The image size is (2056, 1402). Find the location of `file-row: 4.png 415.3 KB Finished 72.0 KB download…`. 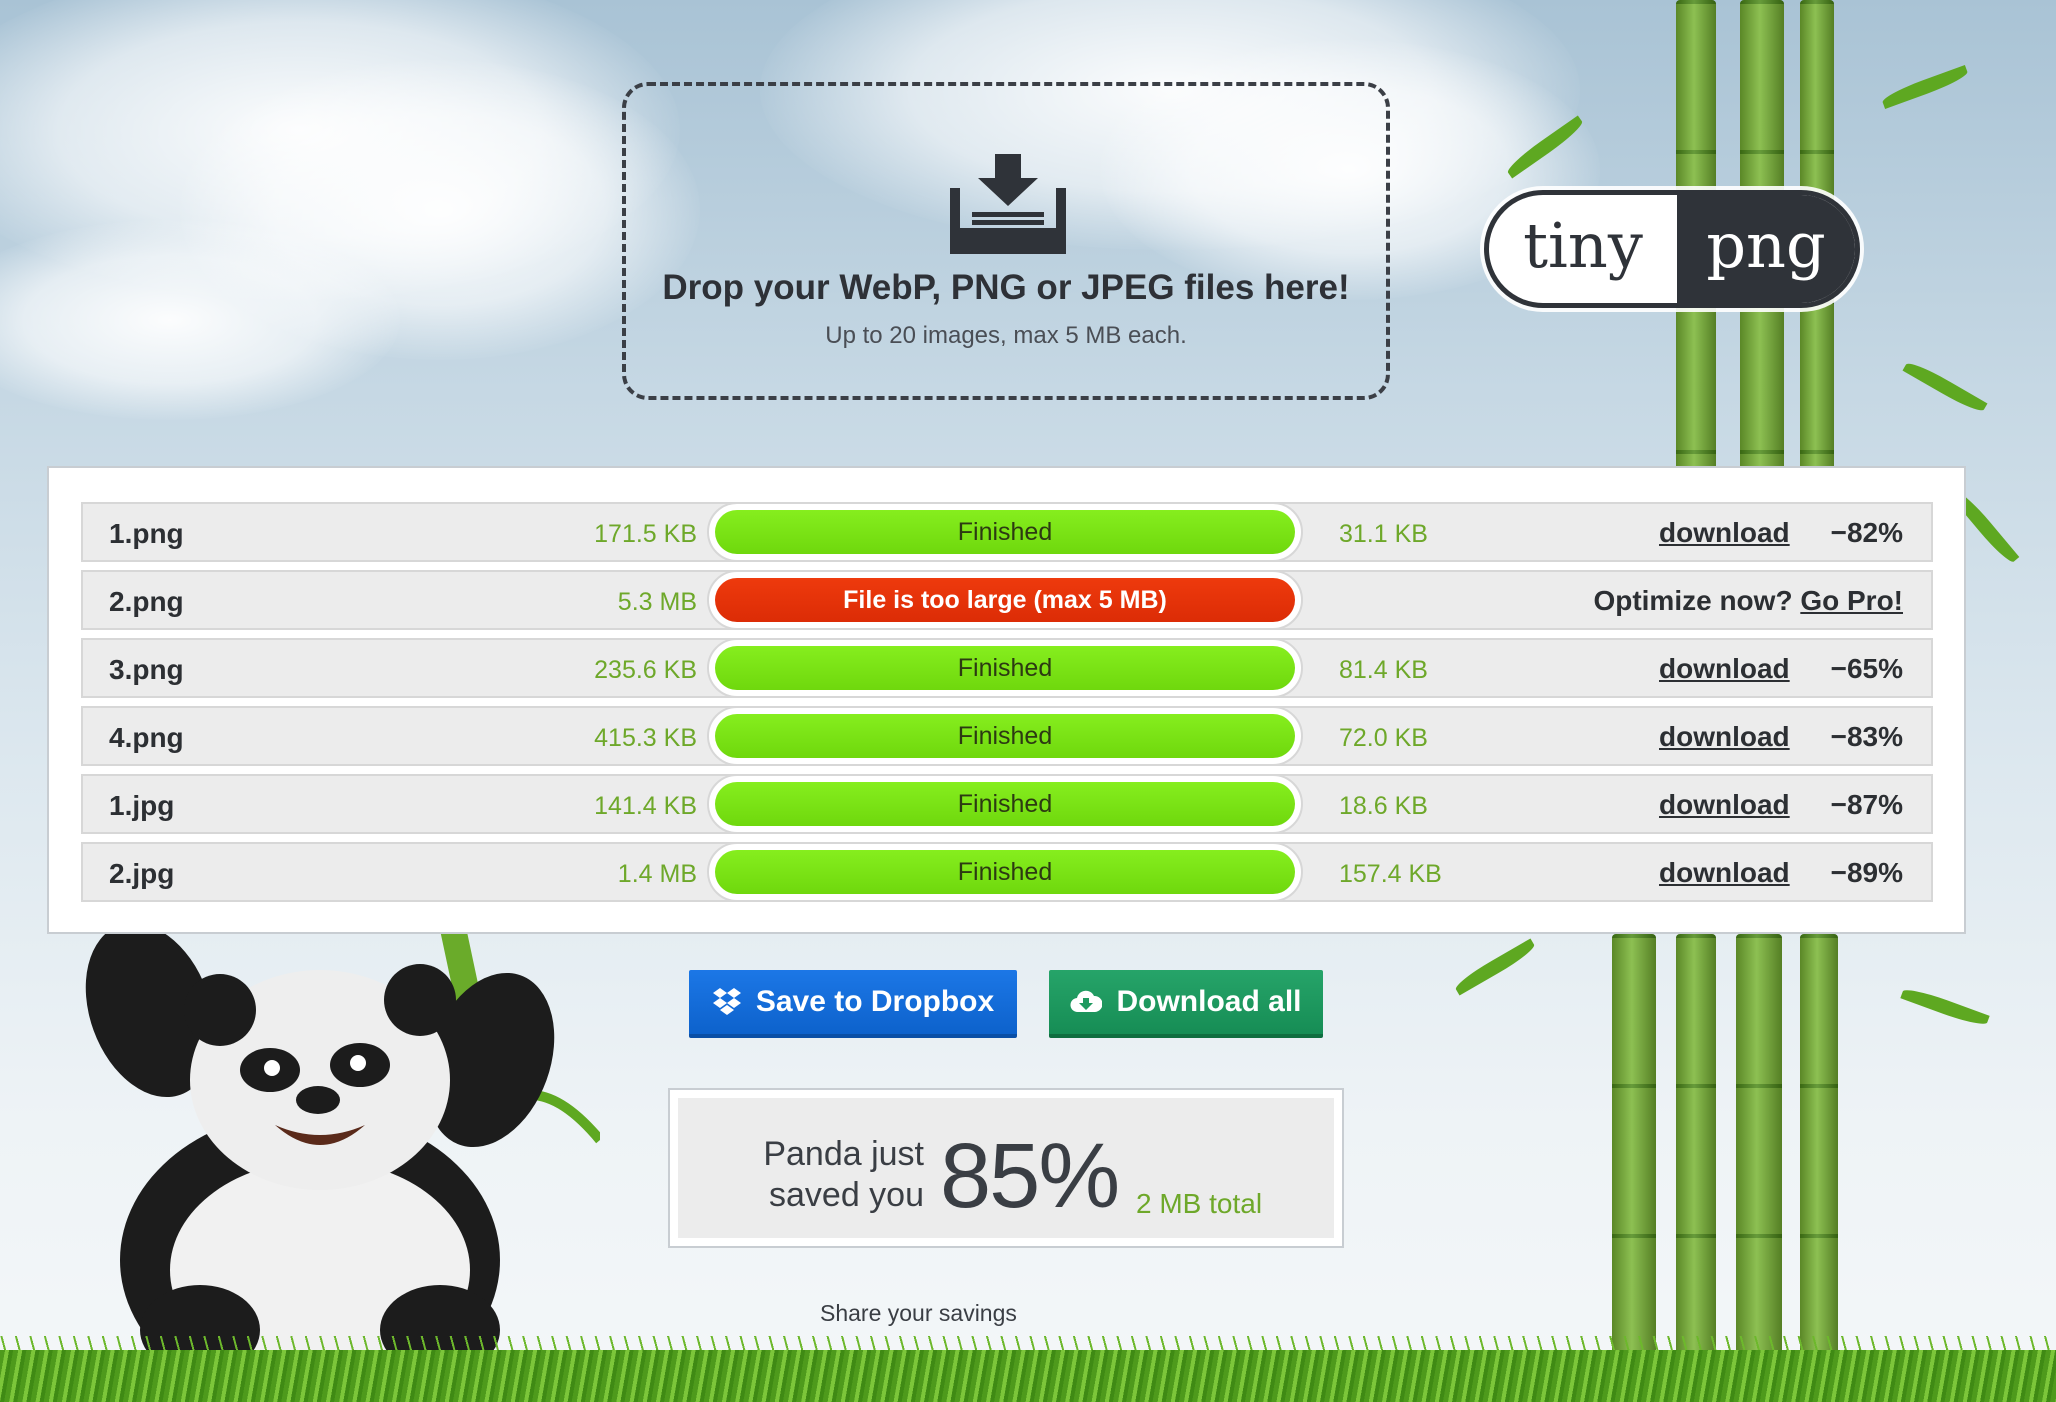

file-row: 4.png 415.3 KB Finished 72.0 KB download… is located at coordinates (1007, 736).